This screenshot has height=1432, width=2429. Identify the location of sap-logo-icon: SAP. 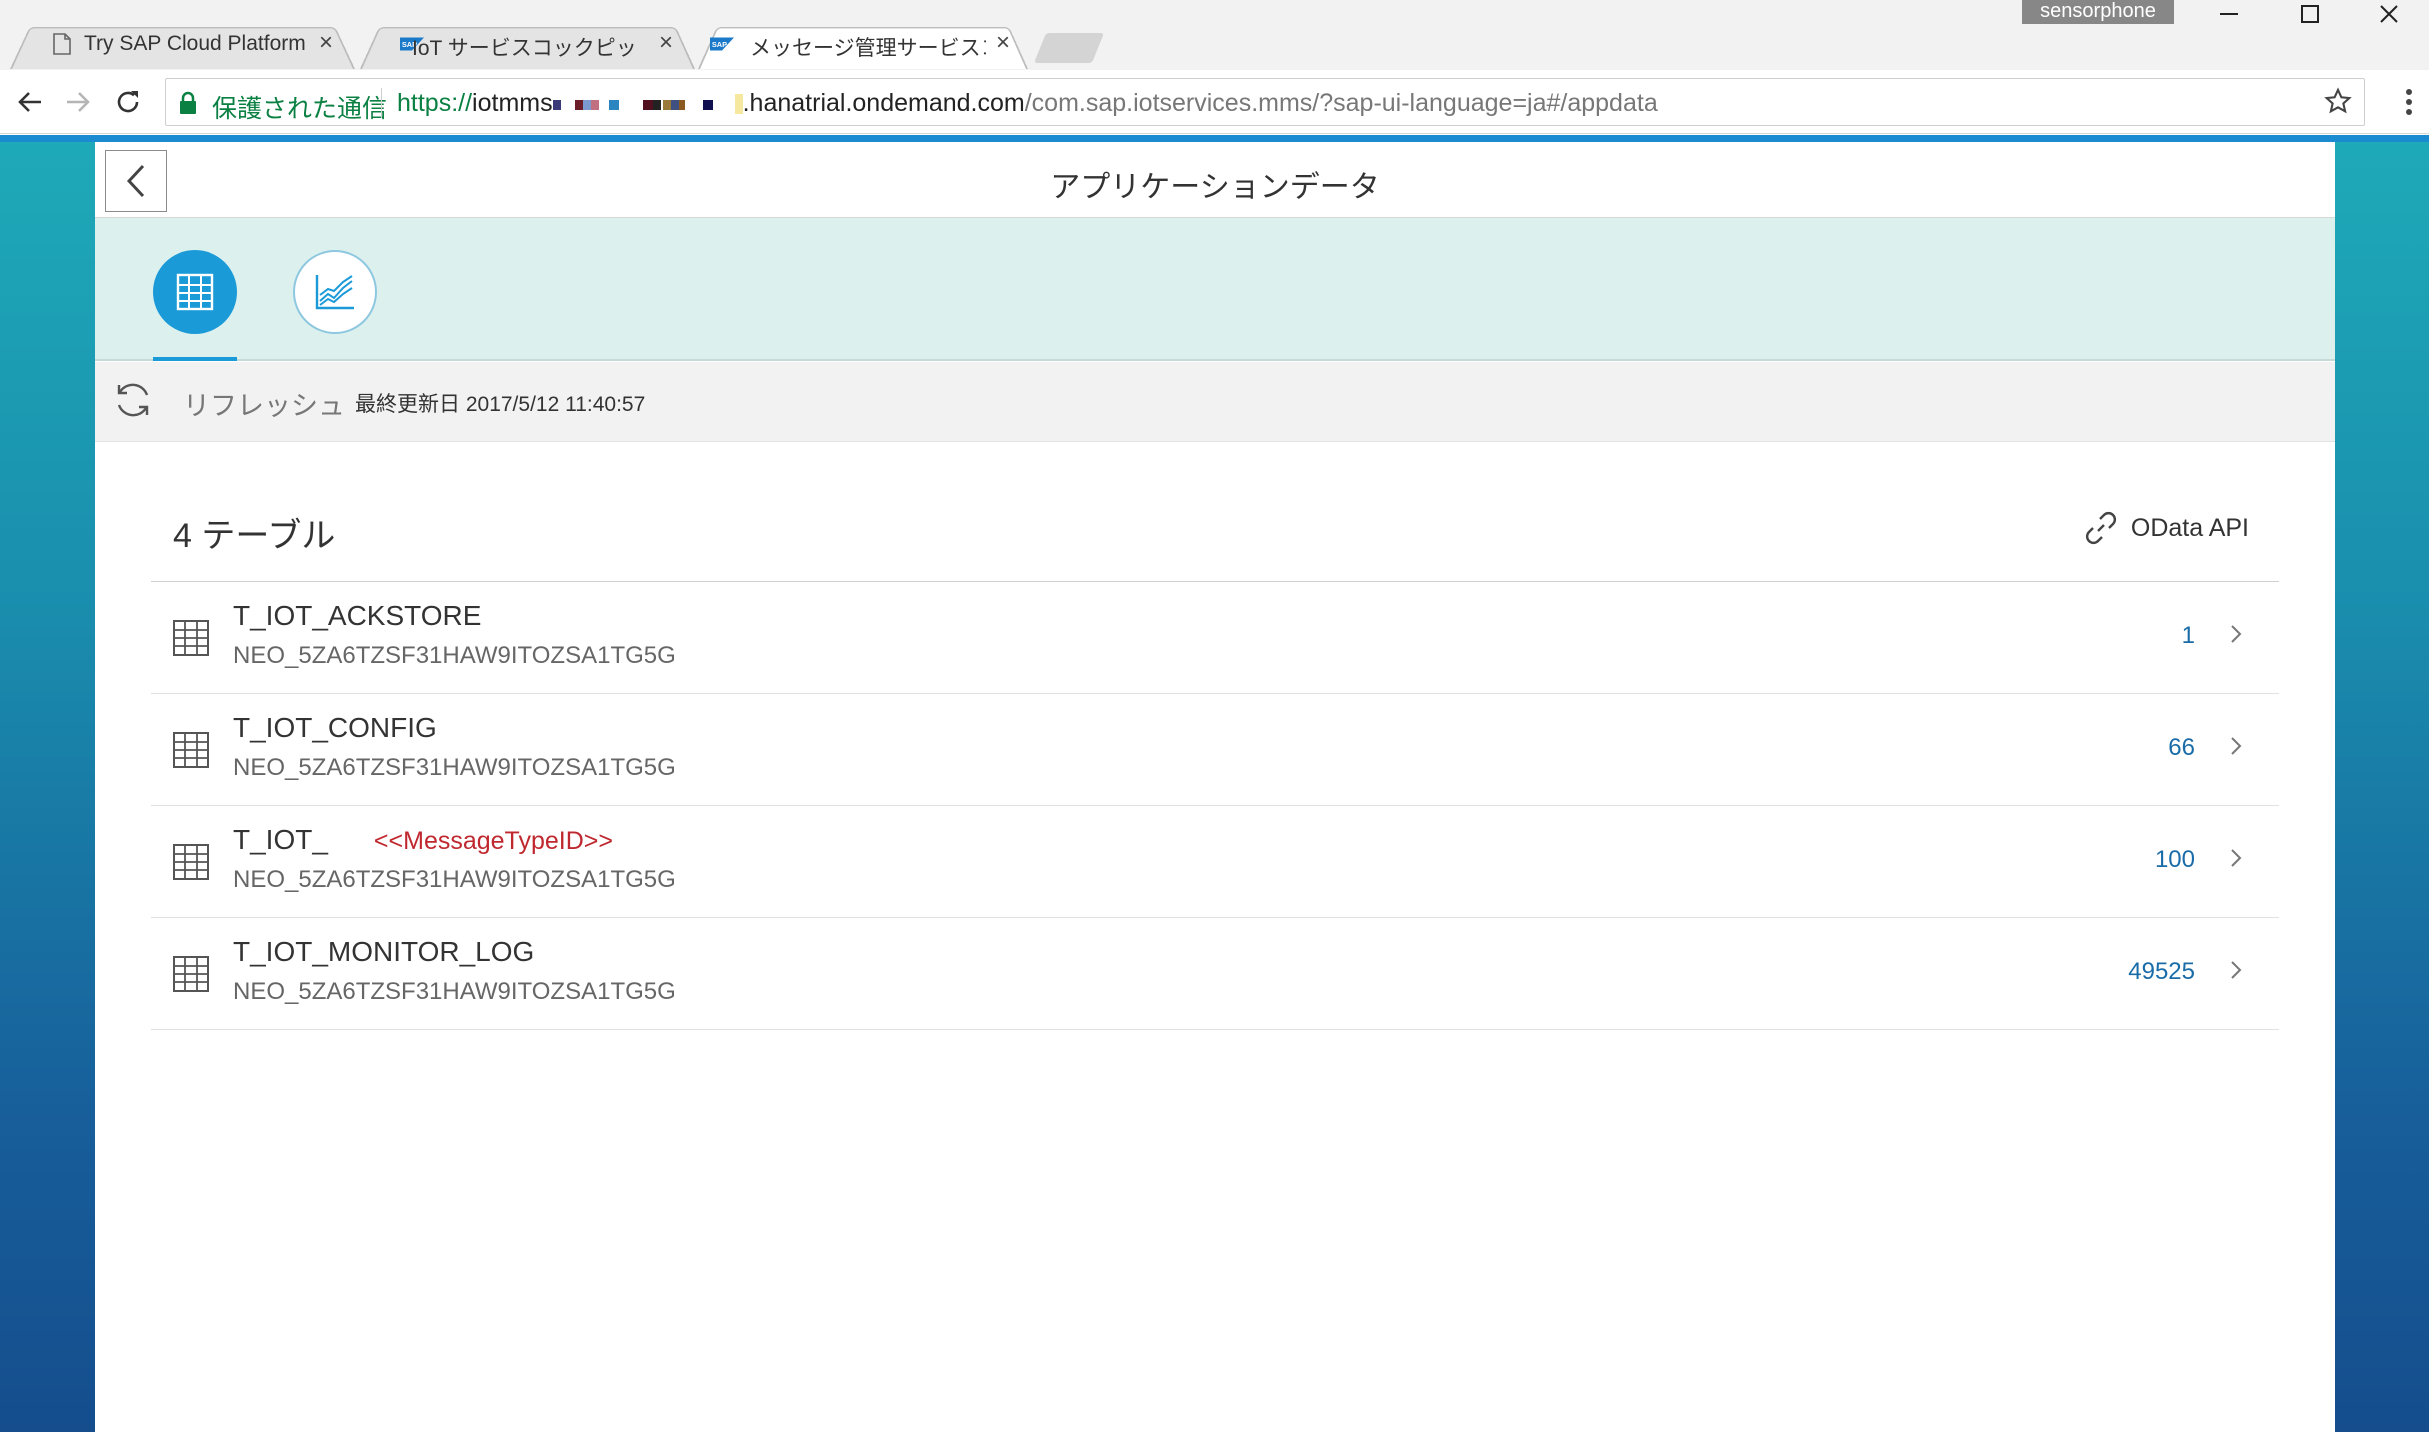
(722, 44).